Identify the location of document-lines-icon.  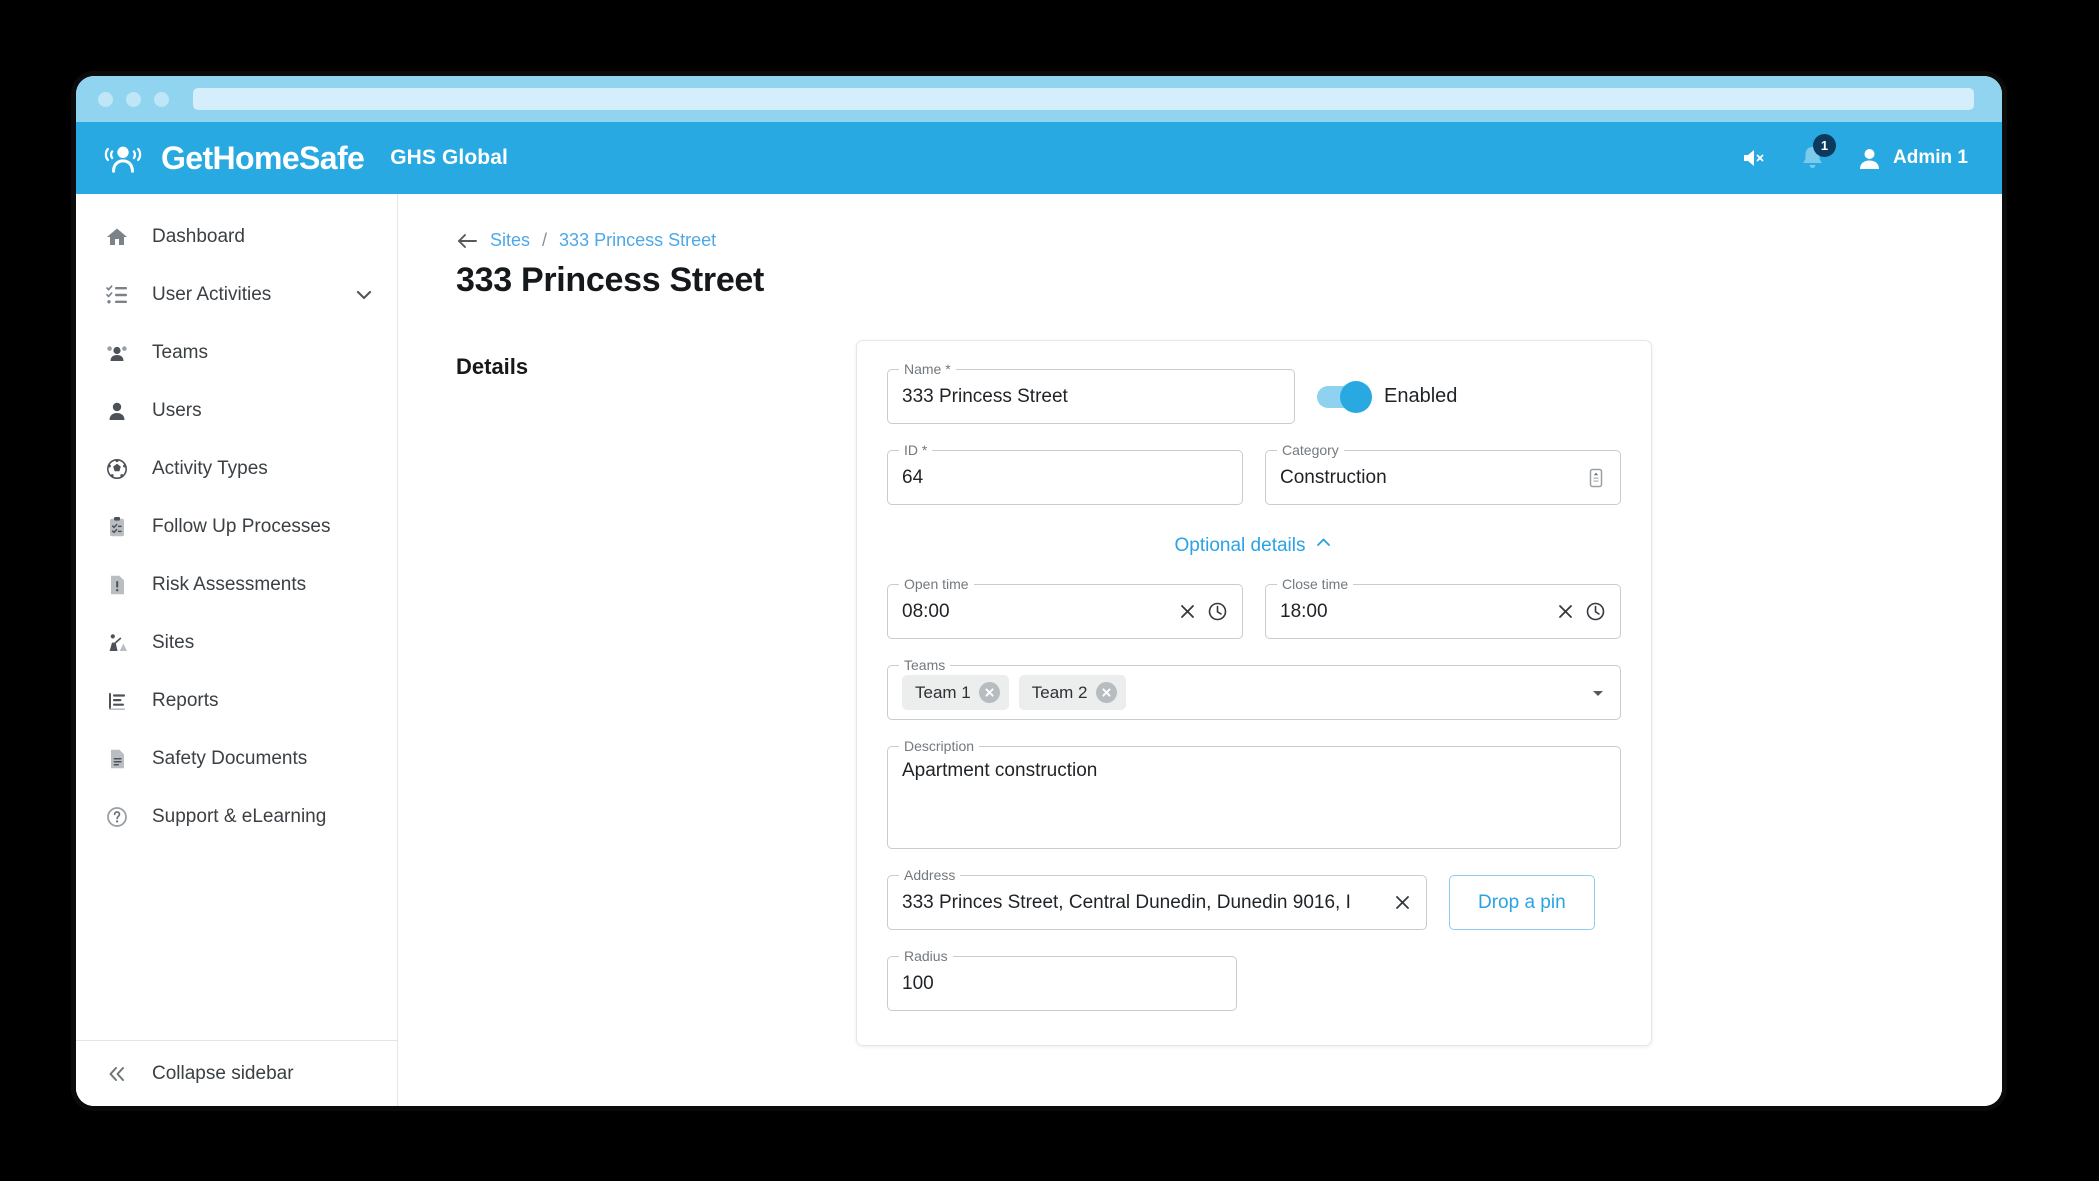
(117, 759).